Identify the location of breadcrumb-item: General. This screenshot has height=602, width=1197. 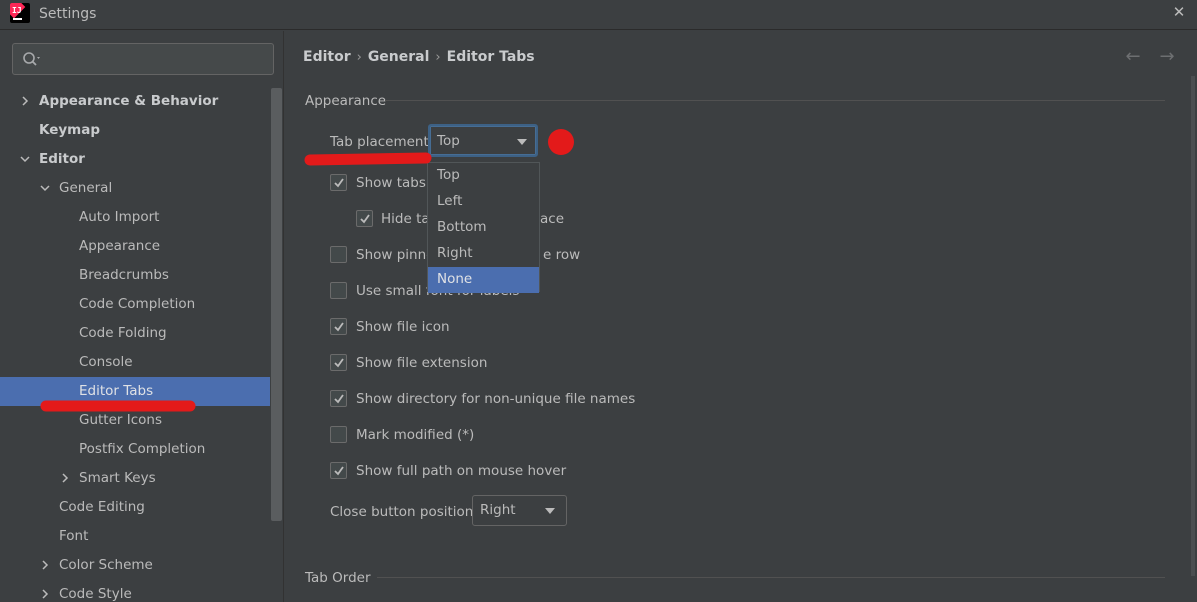
(399, 57).